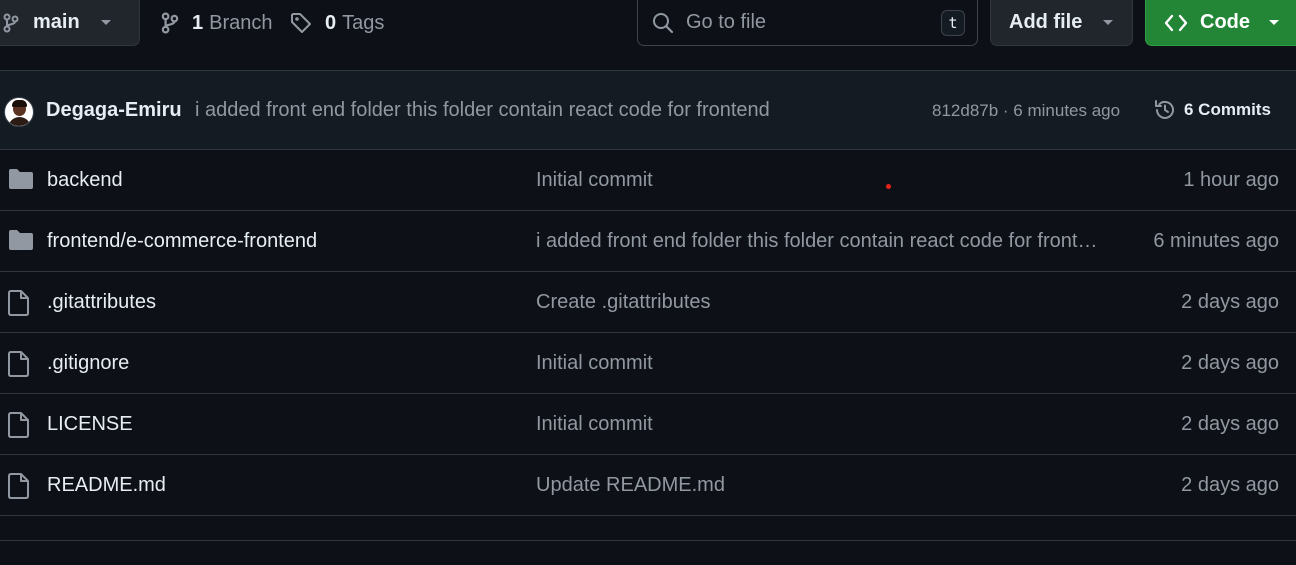 The image size is (1296, 565). I want to click on tags-link: 0 Tags, so click(336, 23).